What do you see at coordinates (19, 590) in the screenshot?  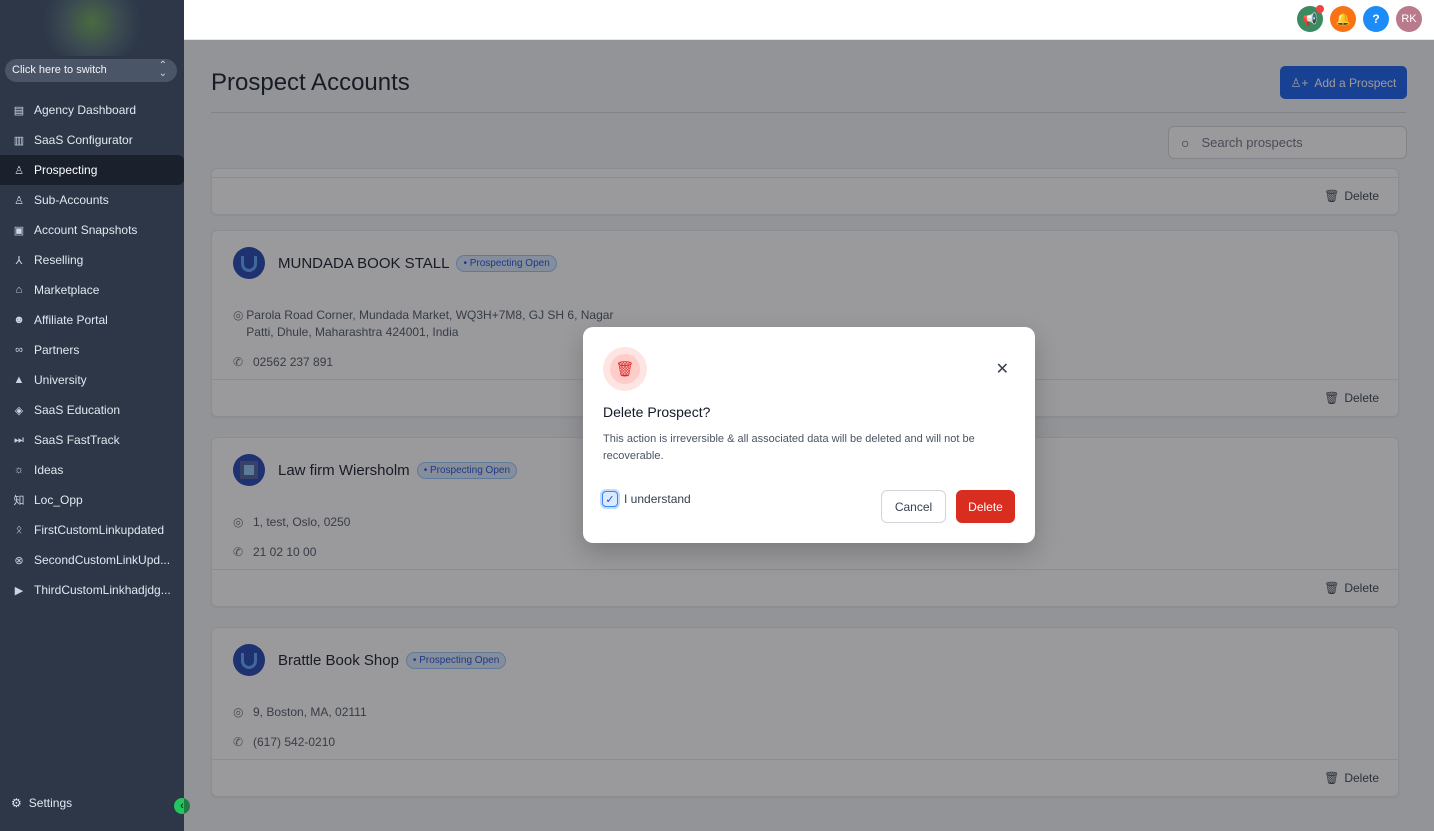 I see `youtube-icon: ▶` at bounding box center [19, 590].